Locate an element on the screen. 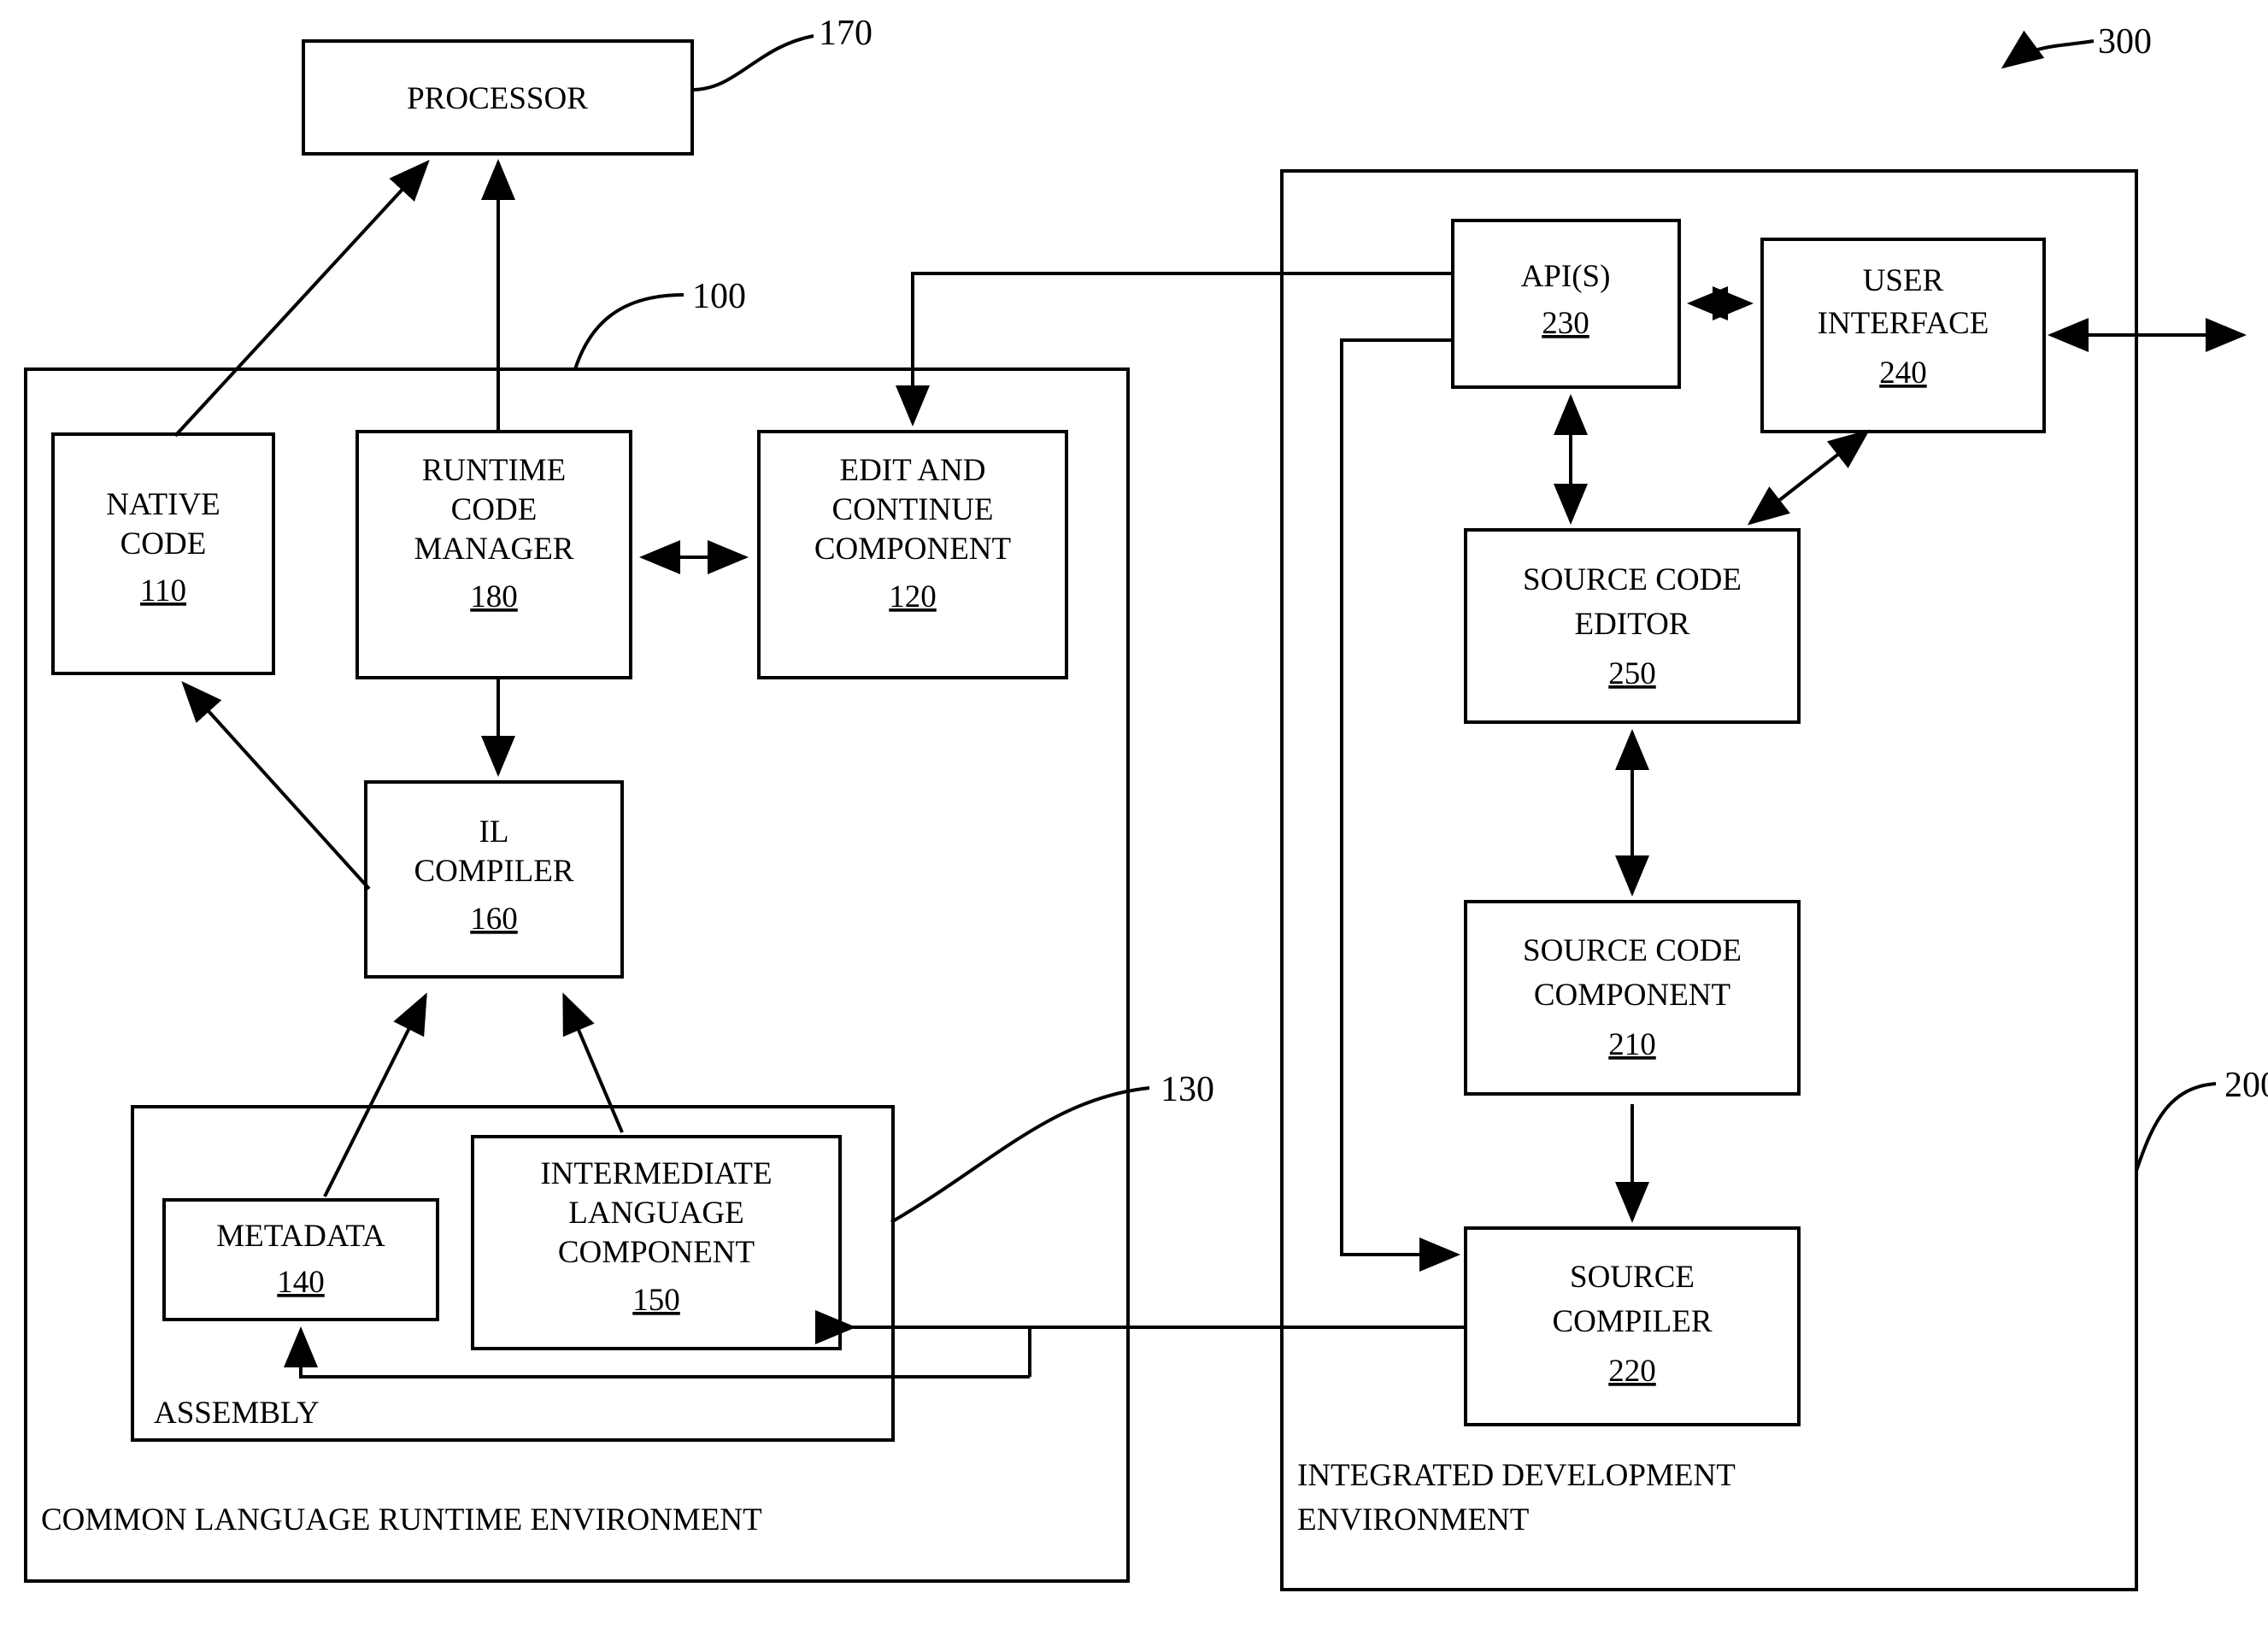 The width and height of the screenshot is (2268, 1646). processor-label: PROCESSOR is located at coordinates (497, 98).